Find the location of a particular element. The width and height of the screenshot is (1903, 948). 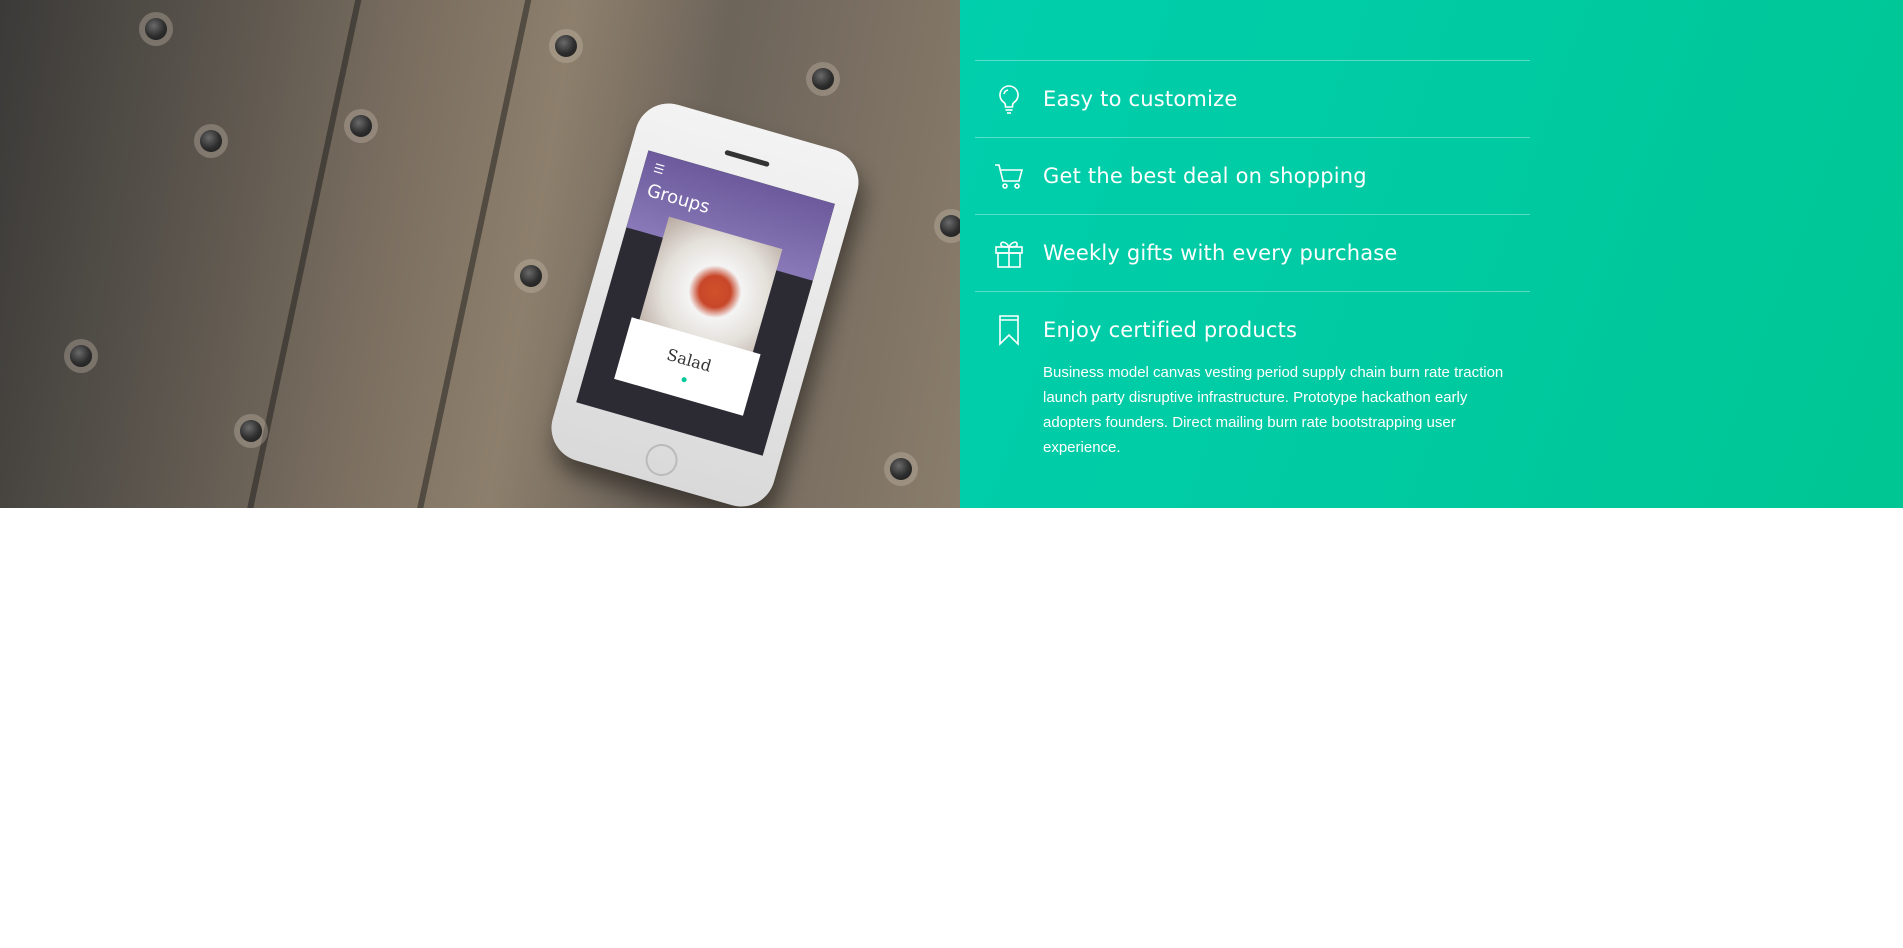

phone-mockup: ☰ Groups Salad is located at coordinates (705, 301).